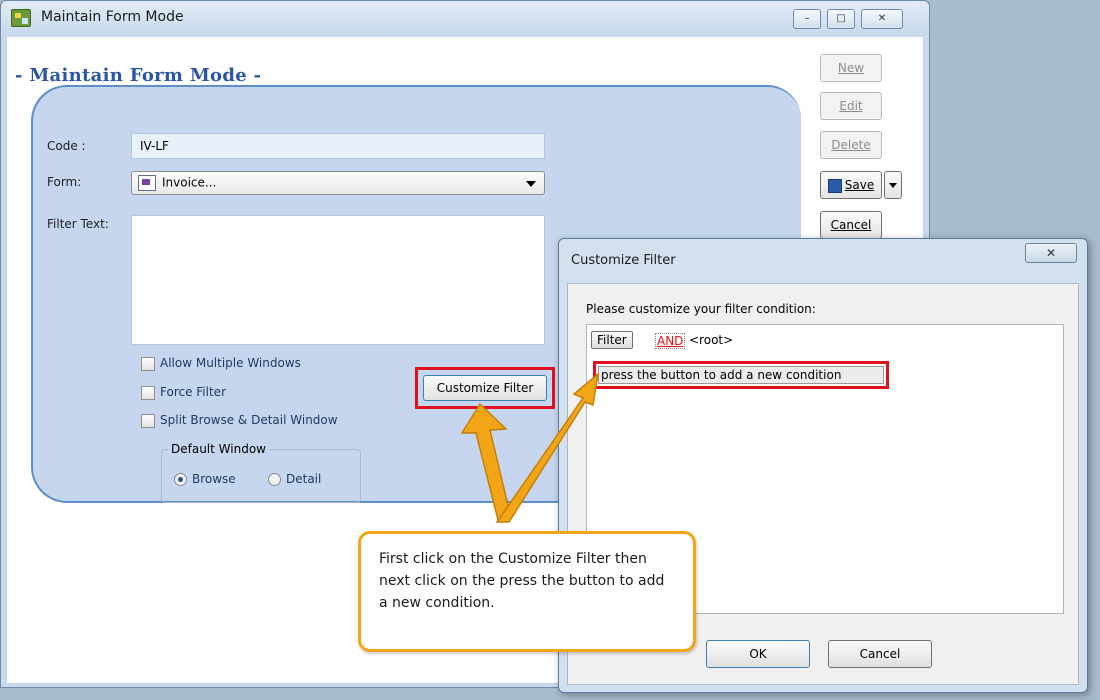 This screenshot has width=1100, height=700. Describe the element at coordinates (547, 447) in the screenshot. I see `arrow-to-add-condition` at that location.